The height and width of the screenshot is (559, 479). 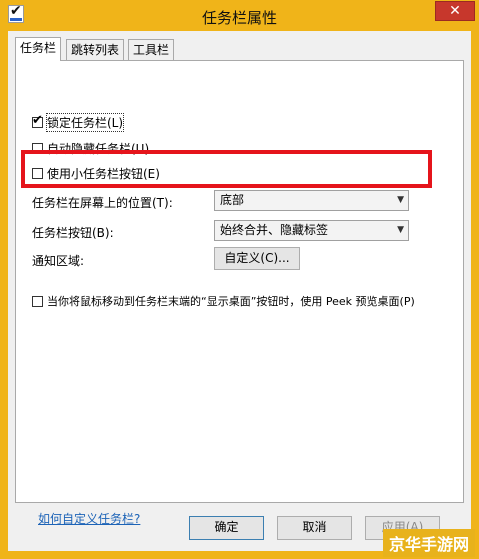 I want to click on autohide-row: 自动隐藏任务栏(U), so click(x=90, y=148).